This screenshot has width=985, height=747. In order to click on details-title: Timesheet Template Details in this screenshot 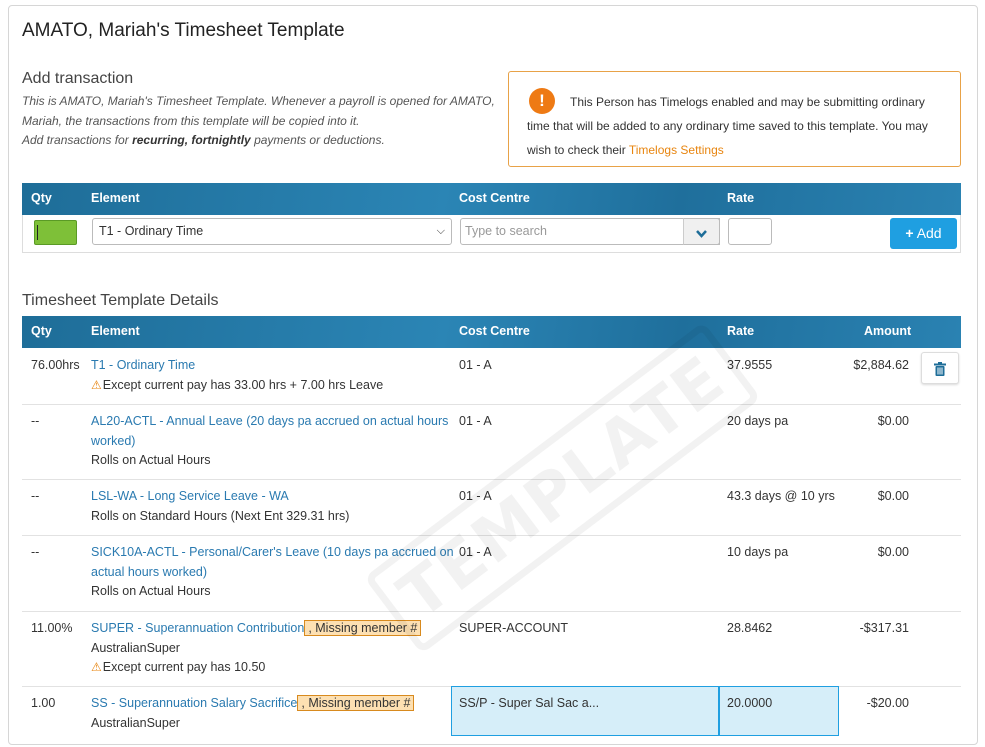, I will do `click(120, 300)`.